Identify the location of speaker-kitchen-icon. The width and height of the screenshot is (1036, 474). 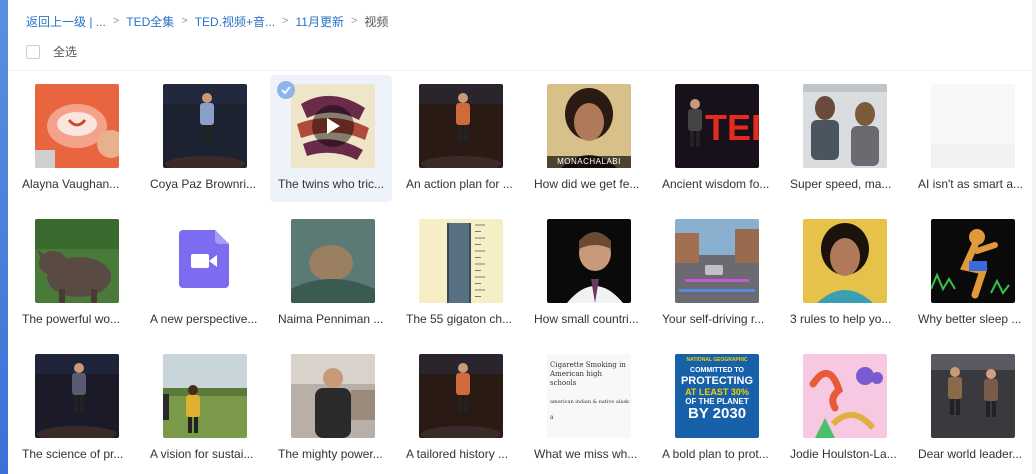
(333, 396).